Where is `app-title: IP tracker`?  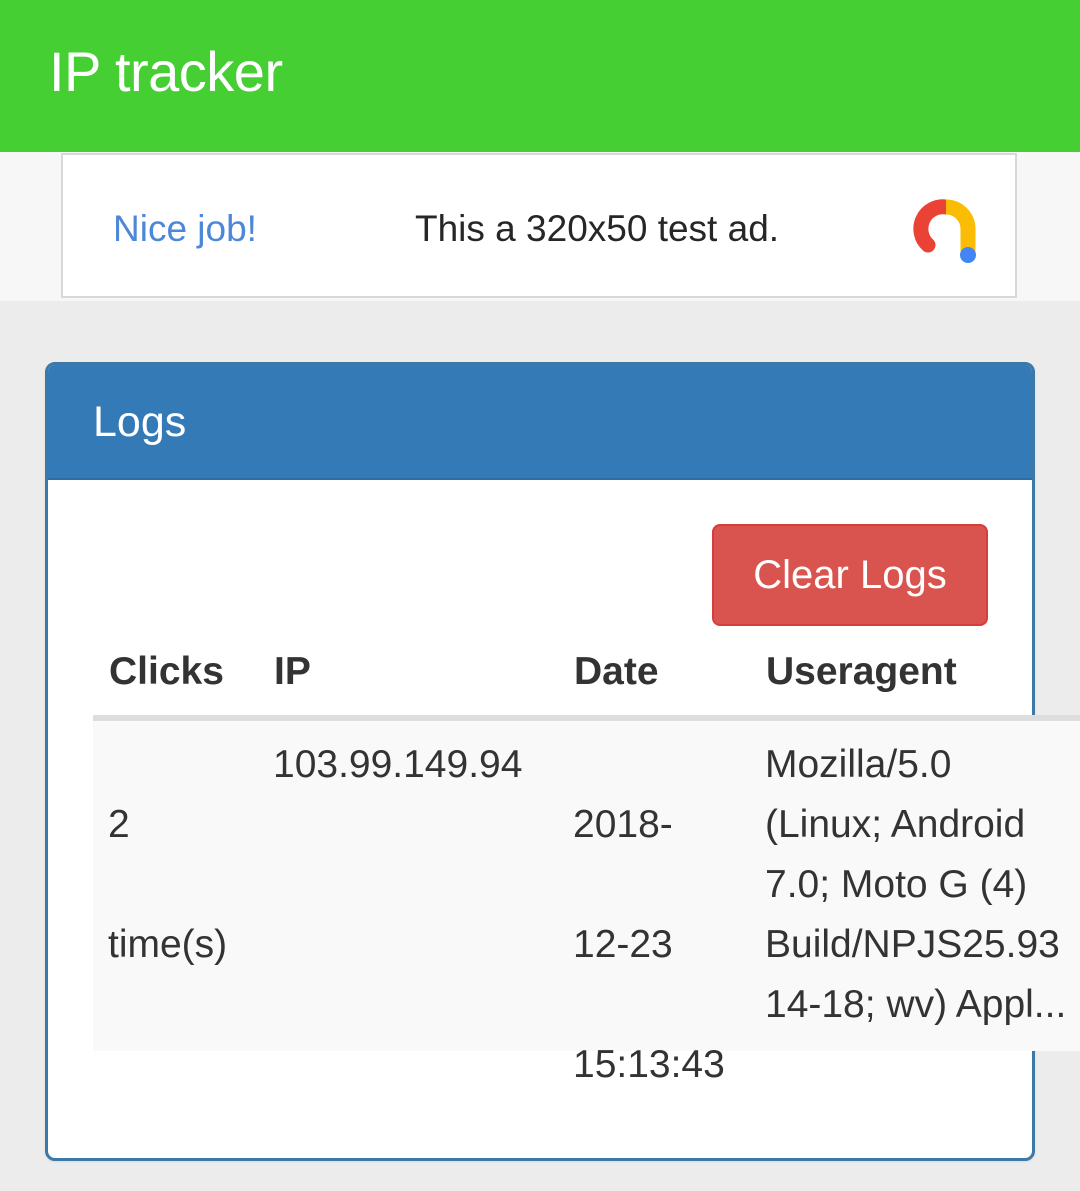 app-title: IP tracker is located at coordinates (166, 71).